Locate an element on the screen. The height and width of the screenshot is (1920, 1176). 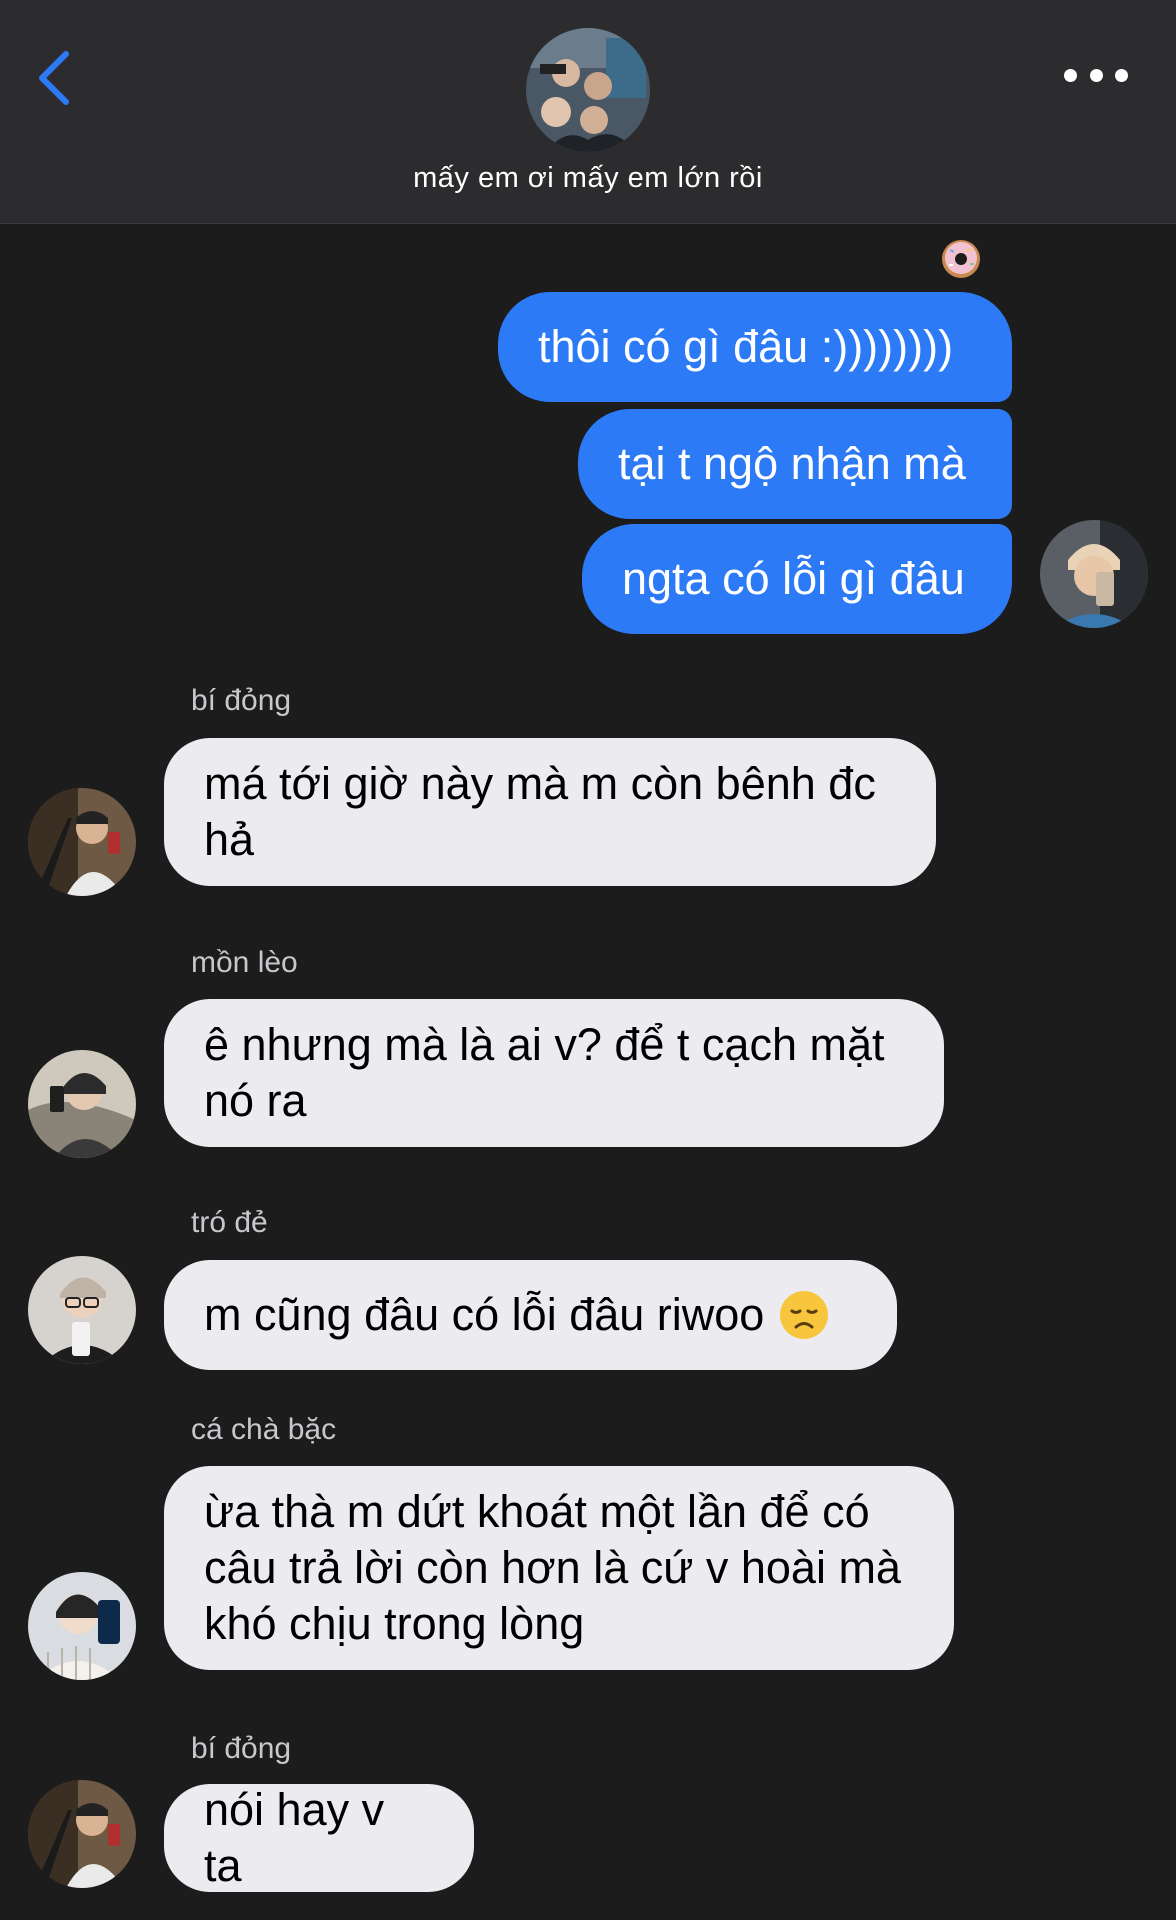
message-text: ê nhưng mà là ai v? để t cạch mặt nó ra is located at coordinates (544, 1072).